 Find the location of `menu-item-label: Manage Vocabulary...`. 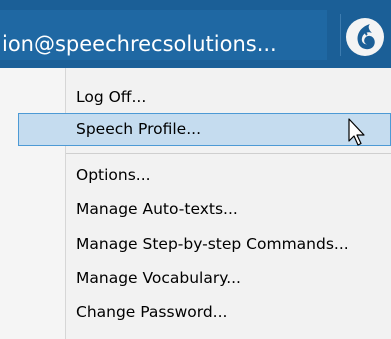

menu-item-label: Manage Vocabulary... is located at coordinates (158, 278).